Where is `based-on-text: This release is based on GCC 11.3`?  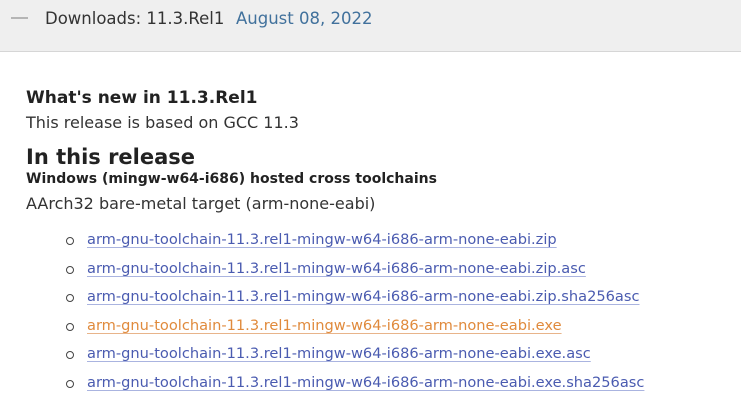 based-on-text: This release is based on GCC 11.3 is located at coordinates (162, 122).